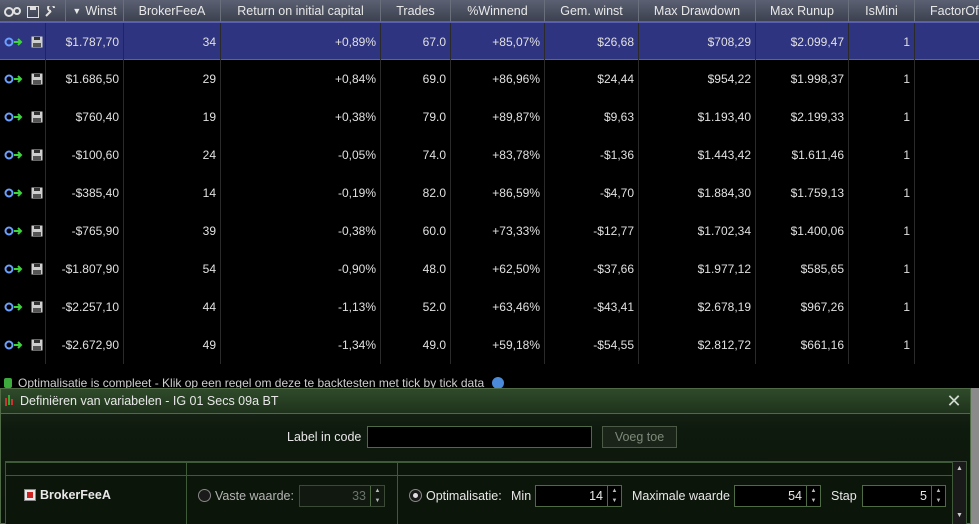 The height and width of the screenshot is (524, 979). I want to click on cell-gem-winst: -$54,55, so click(592, 345).